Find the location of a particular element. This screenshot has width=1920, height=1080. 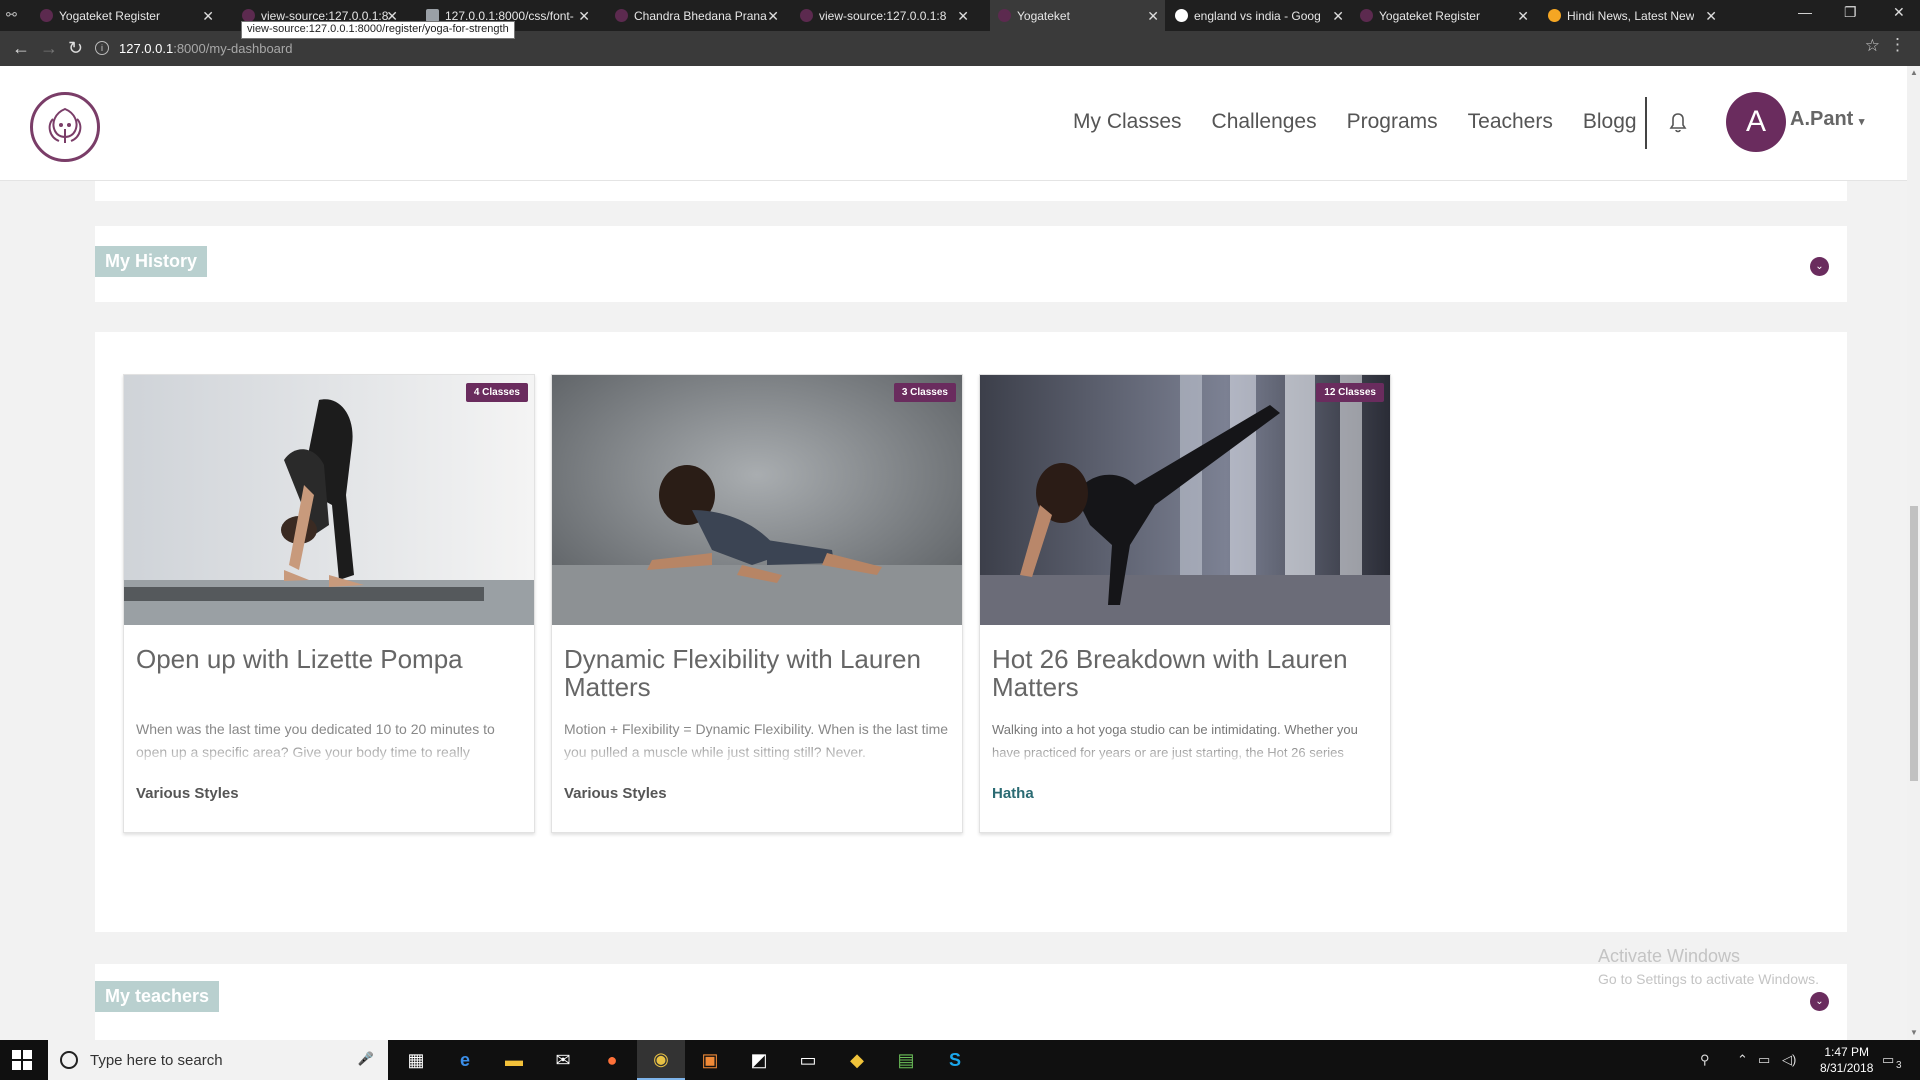

volume-icon: ◁) is located at coordinates (1789, 1060).